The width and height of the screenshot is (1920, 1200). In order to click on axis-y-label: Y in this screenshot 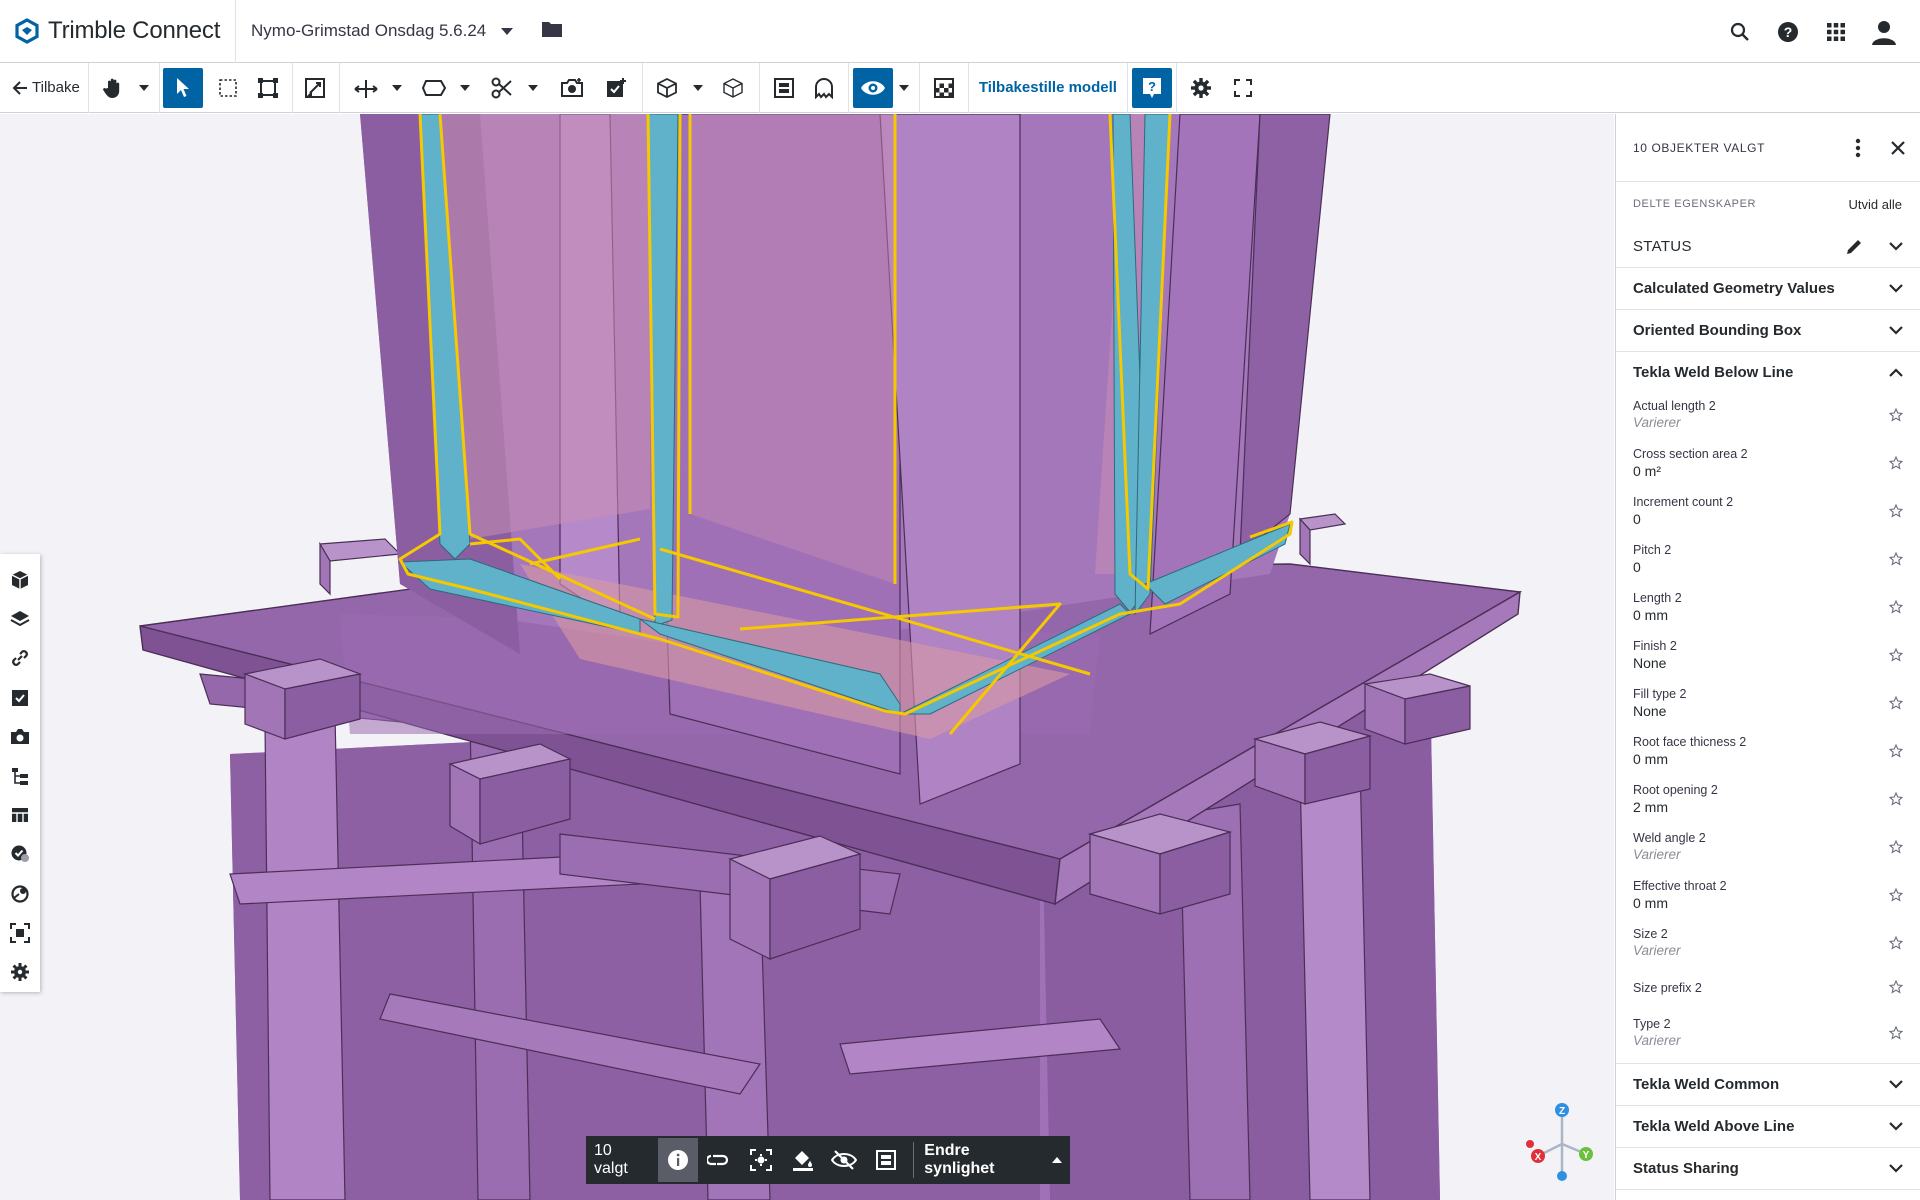, I will do `click(1586, 1155)`.